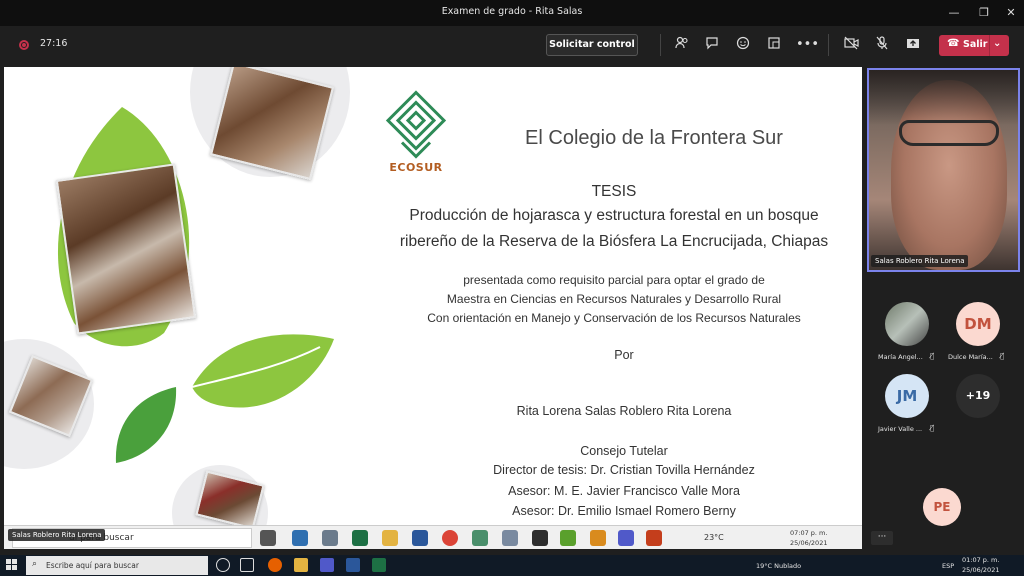 Image resolution: width=1024 pixels, height=576 pixels. Describe the element at coordinates (57, 535) in the screenshot. I see `presenter-name-tag: Salas Roblero Rita Lorena` at that location.